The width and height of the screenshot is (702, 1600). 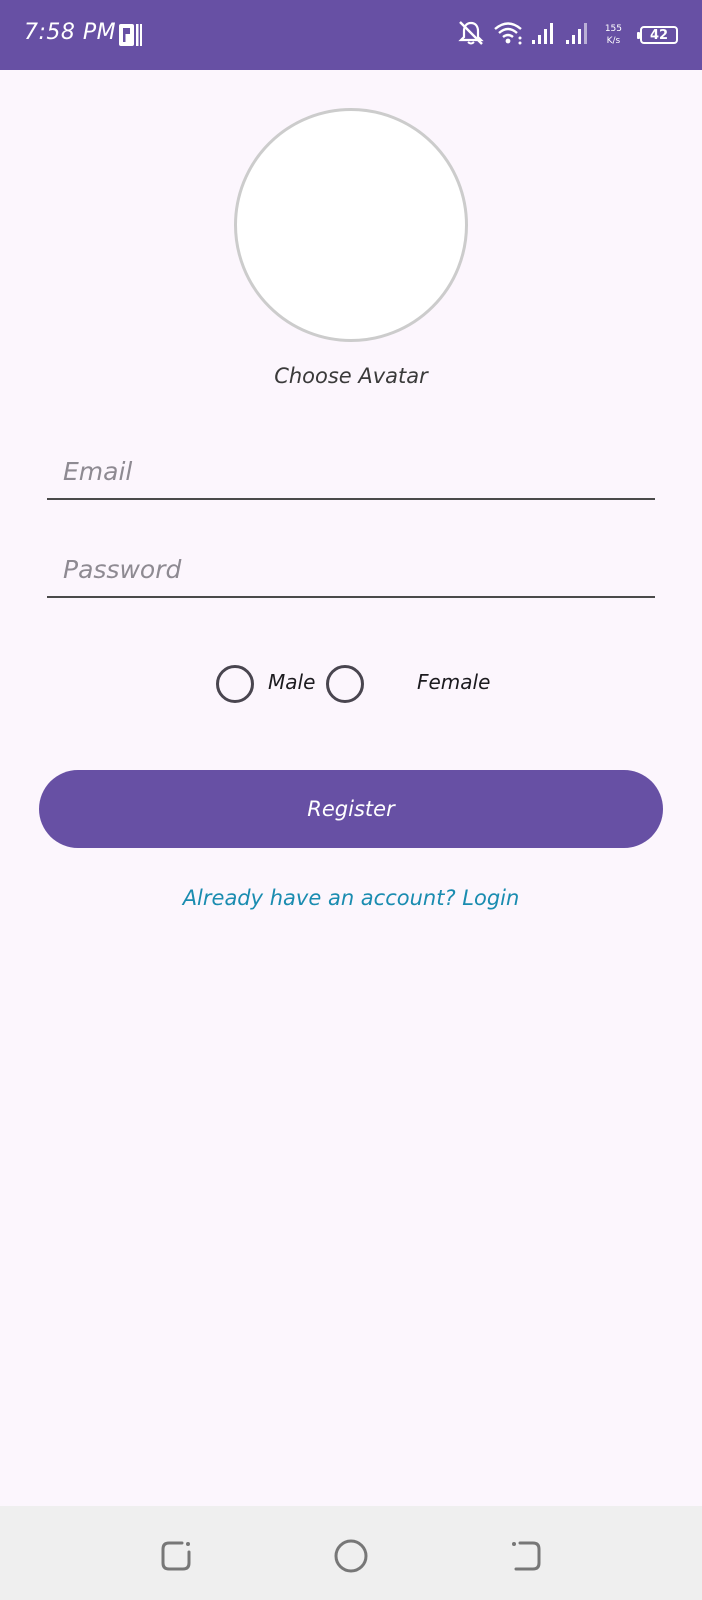 What do you see at coordinates (454, 682) in the screenshot?
I see `female-label: Female` at bounding box center [454, 682].